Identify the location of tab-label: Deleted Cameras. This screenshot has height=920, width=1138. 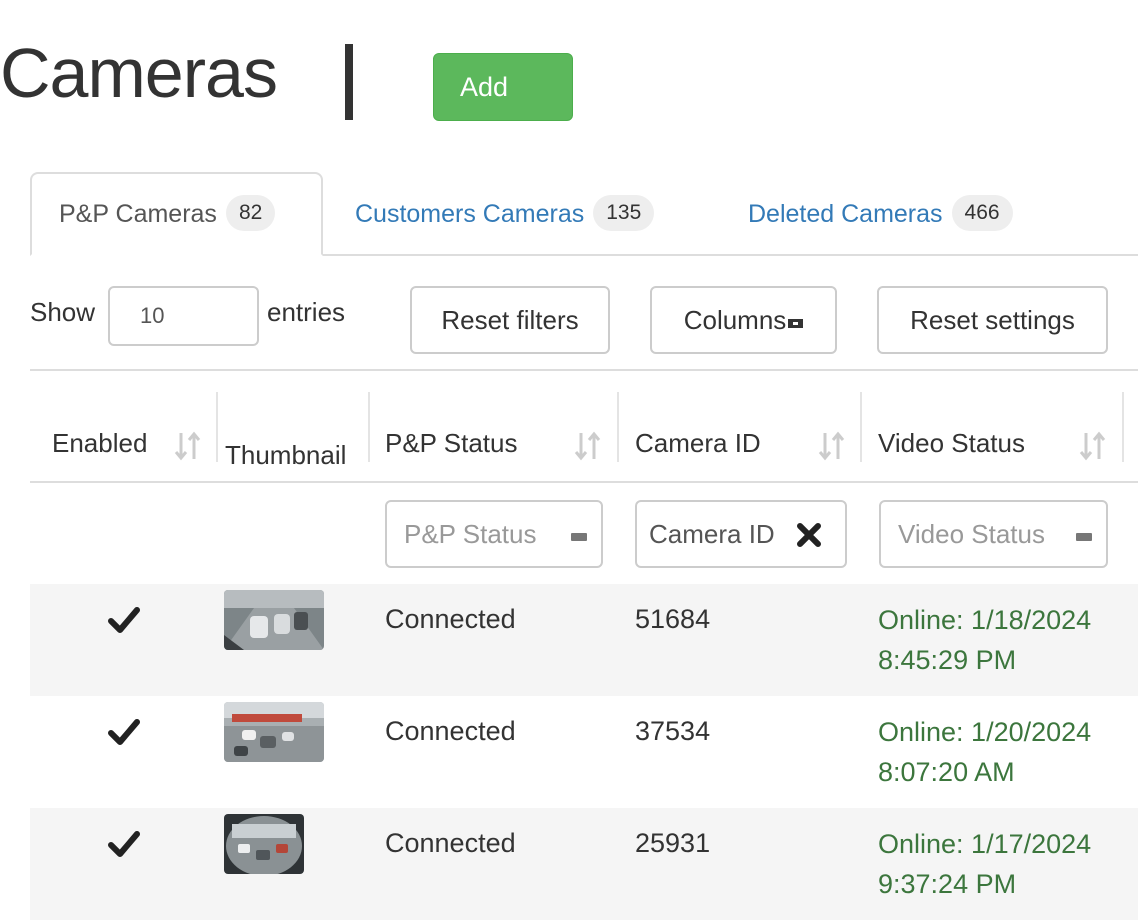
(845, 214).